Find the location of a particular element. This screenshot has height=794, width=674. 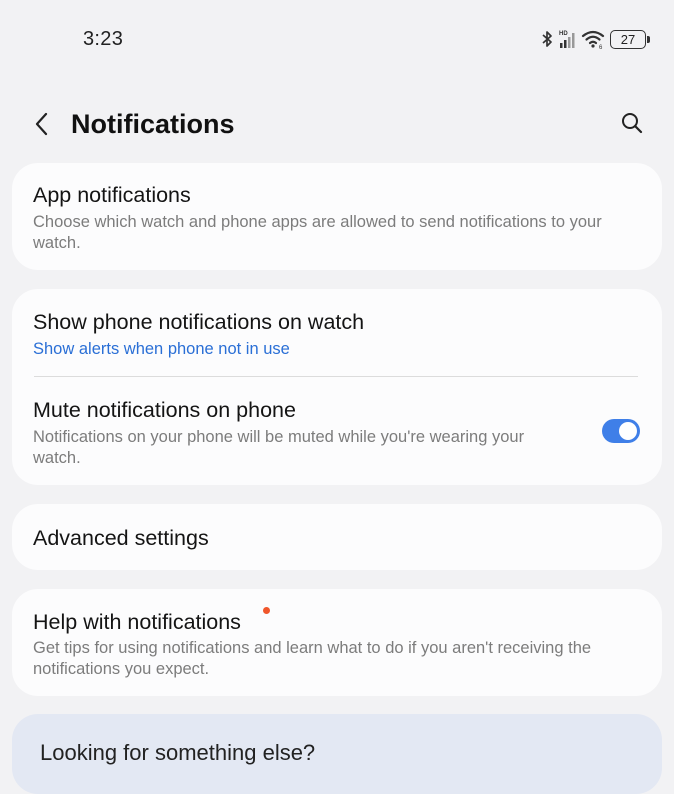

mute-notifications-toggle is located at coordinates (621, 431).